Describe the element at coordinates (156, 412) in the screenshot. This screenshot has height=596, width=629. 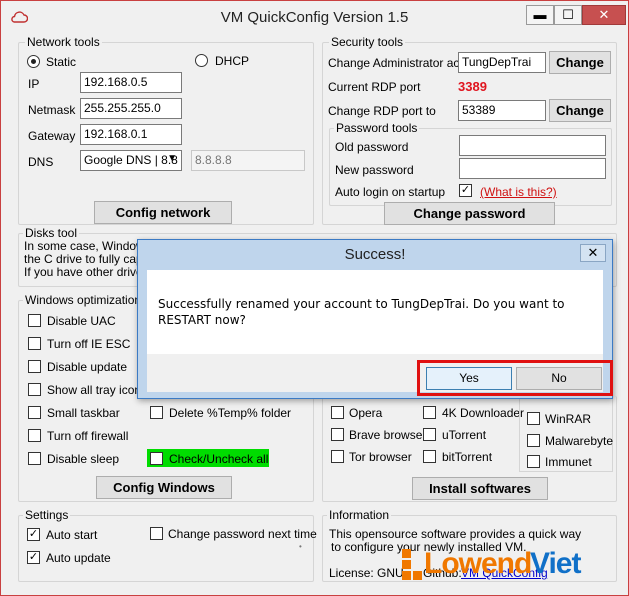
I see `delete-temp-checkbox` at that location.